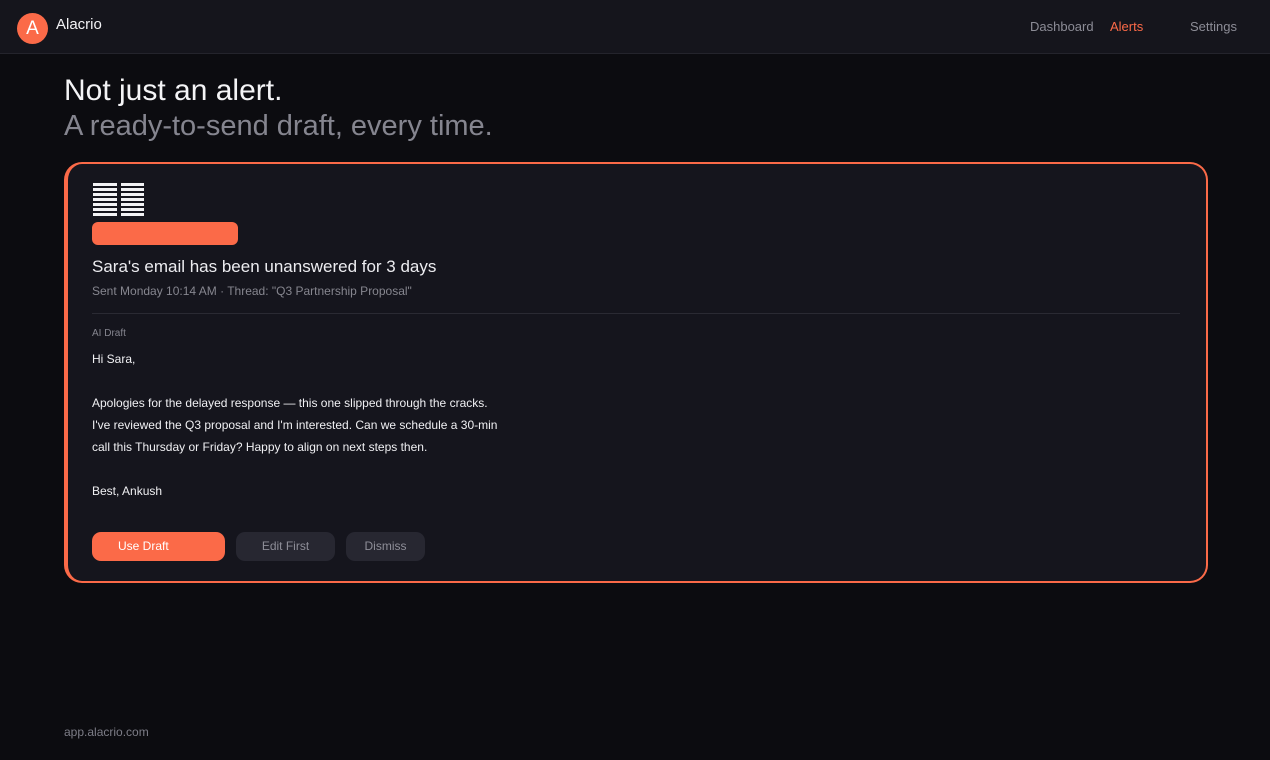  I want to click on divider, so click(636, 313).